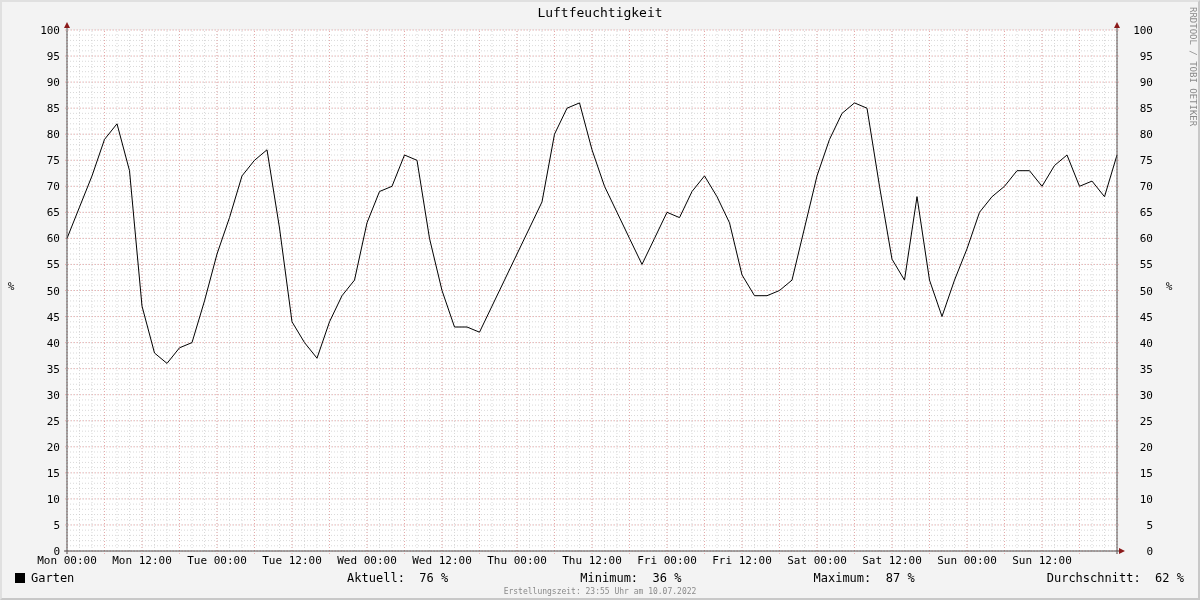 This screenshot has width=1200, height=600. Describe the element at coordinates (142, 560) in the screenshot. I see `x-tick-label: Mon 12:00` at that location.